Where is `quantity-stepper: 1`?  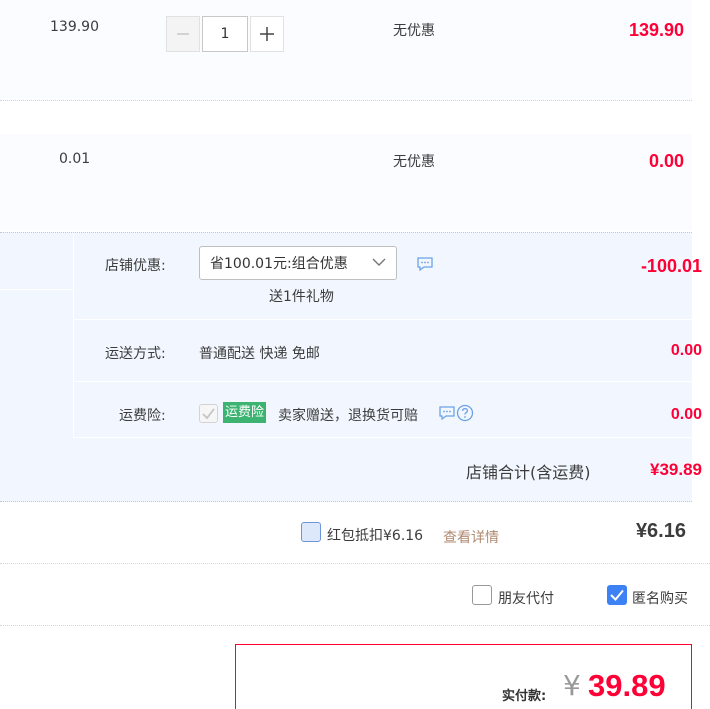
quantity-stepper: 1 is located at coordinates (225, 34).